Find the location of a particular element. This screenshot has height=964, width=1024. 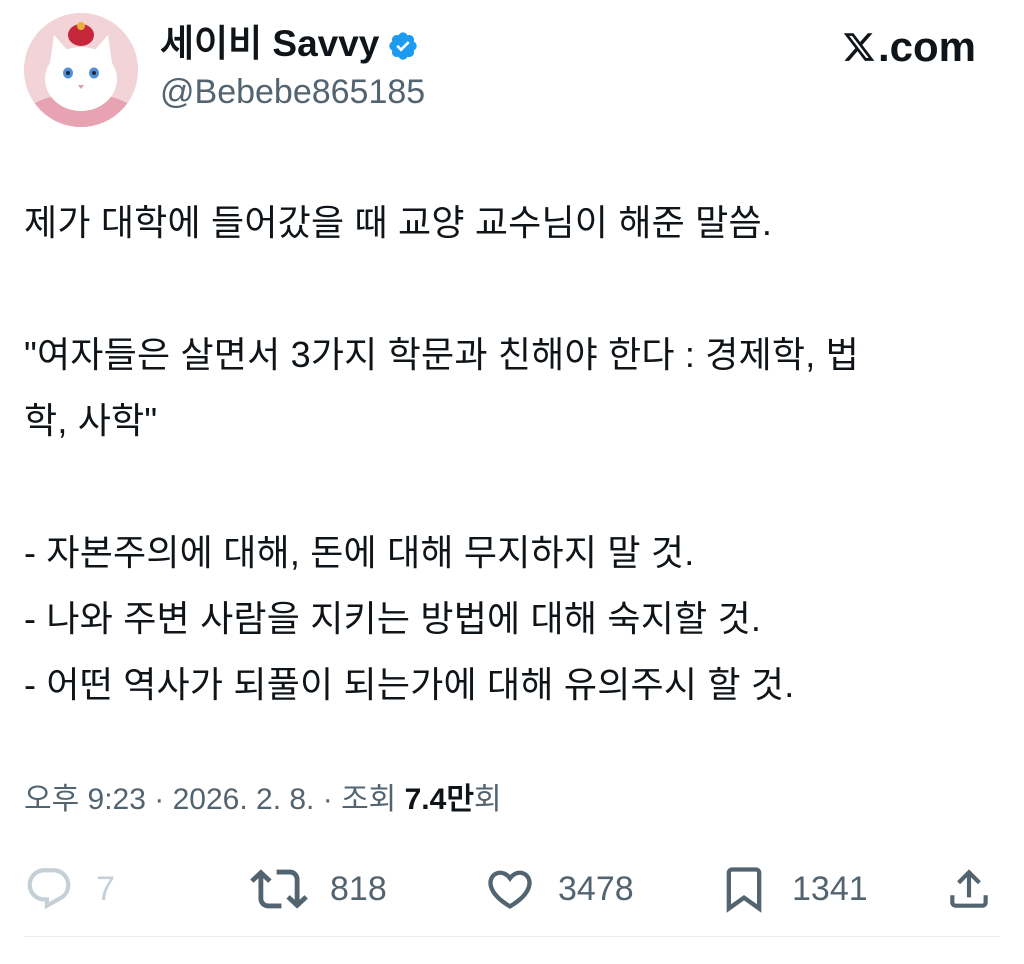

bookmark-count: 1341 is located at coordinates (830, 888).